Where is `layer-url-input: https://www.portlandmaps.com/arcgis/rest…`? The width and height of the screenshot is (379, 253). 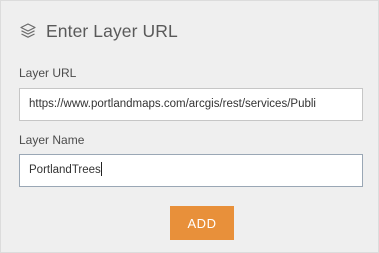
layer-url-input: https://www.portlandmaps.com/arcgis/rest… is located at coordinates (191, 104).